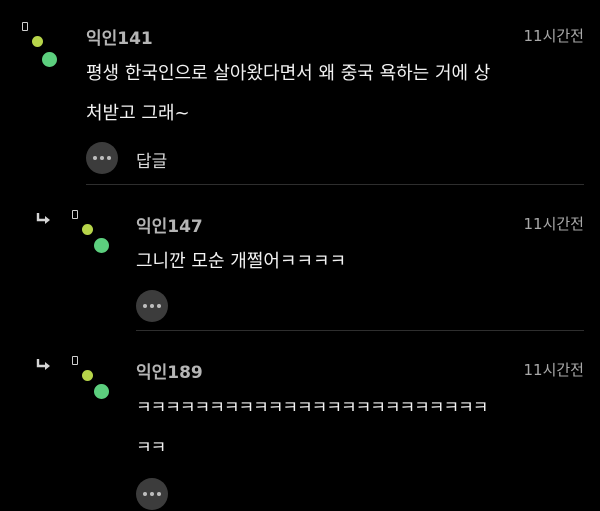 The image size is (600, 511). Describe the element at coordinates (336, 94) in the screenshot. I see `comment-body: 평생 한국인으로 살아왔다면서 왜 중국 욕하는 거에 상 처받고 그래~` at that location.